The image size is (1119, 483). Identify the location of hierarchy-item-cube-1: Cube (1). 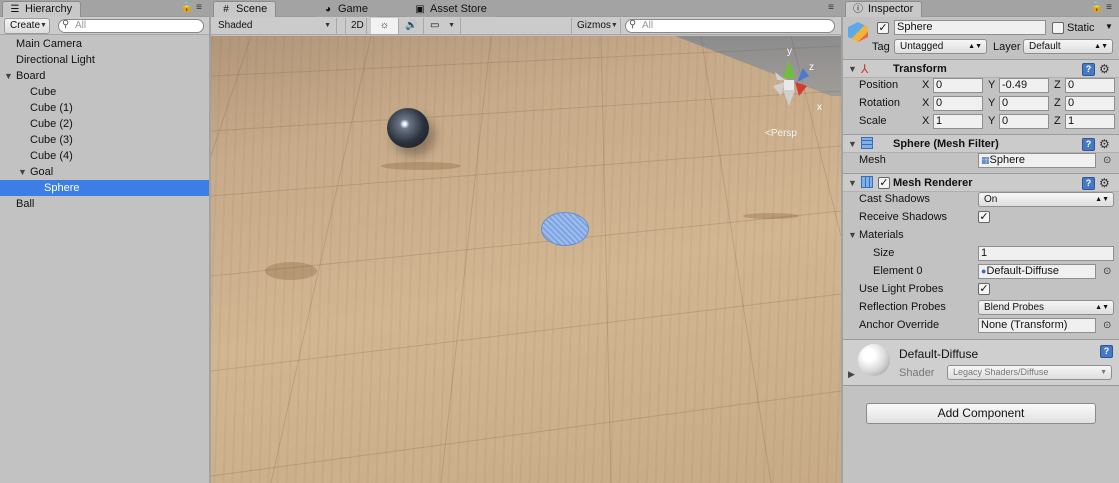
(104, 108).